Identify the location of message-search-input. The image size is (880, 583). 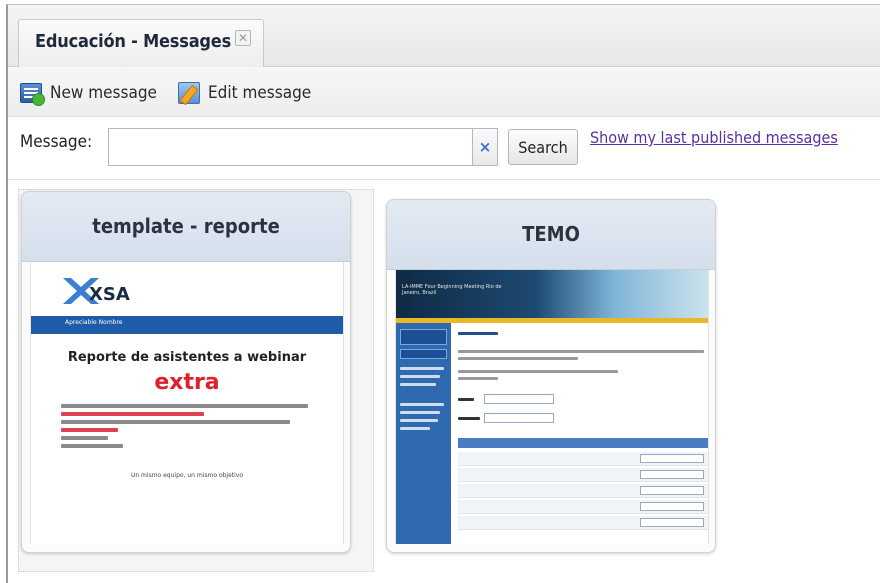
(290, 147).